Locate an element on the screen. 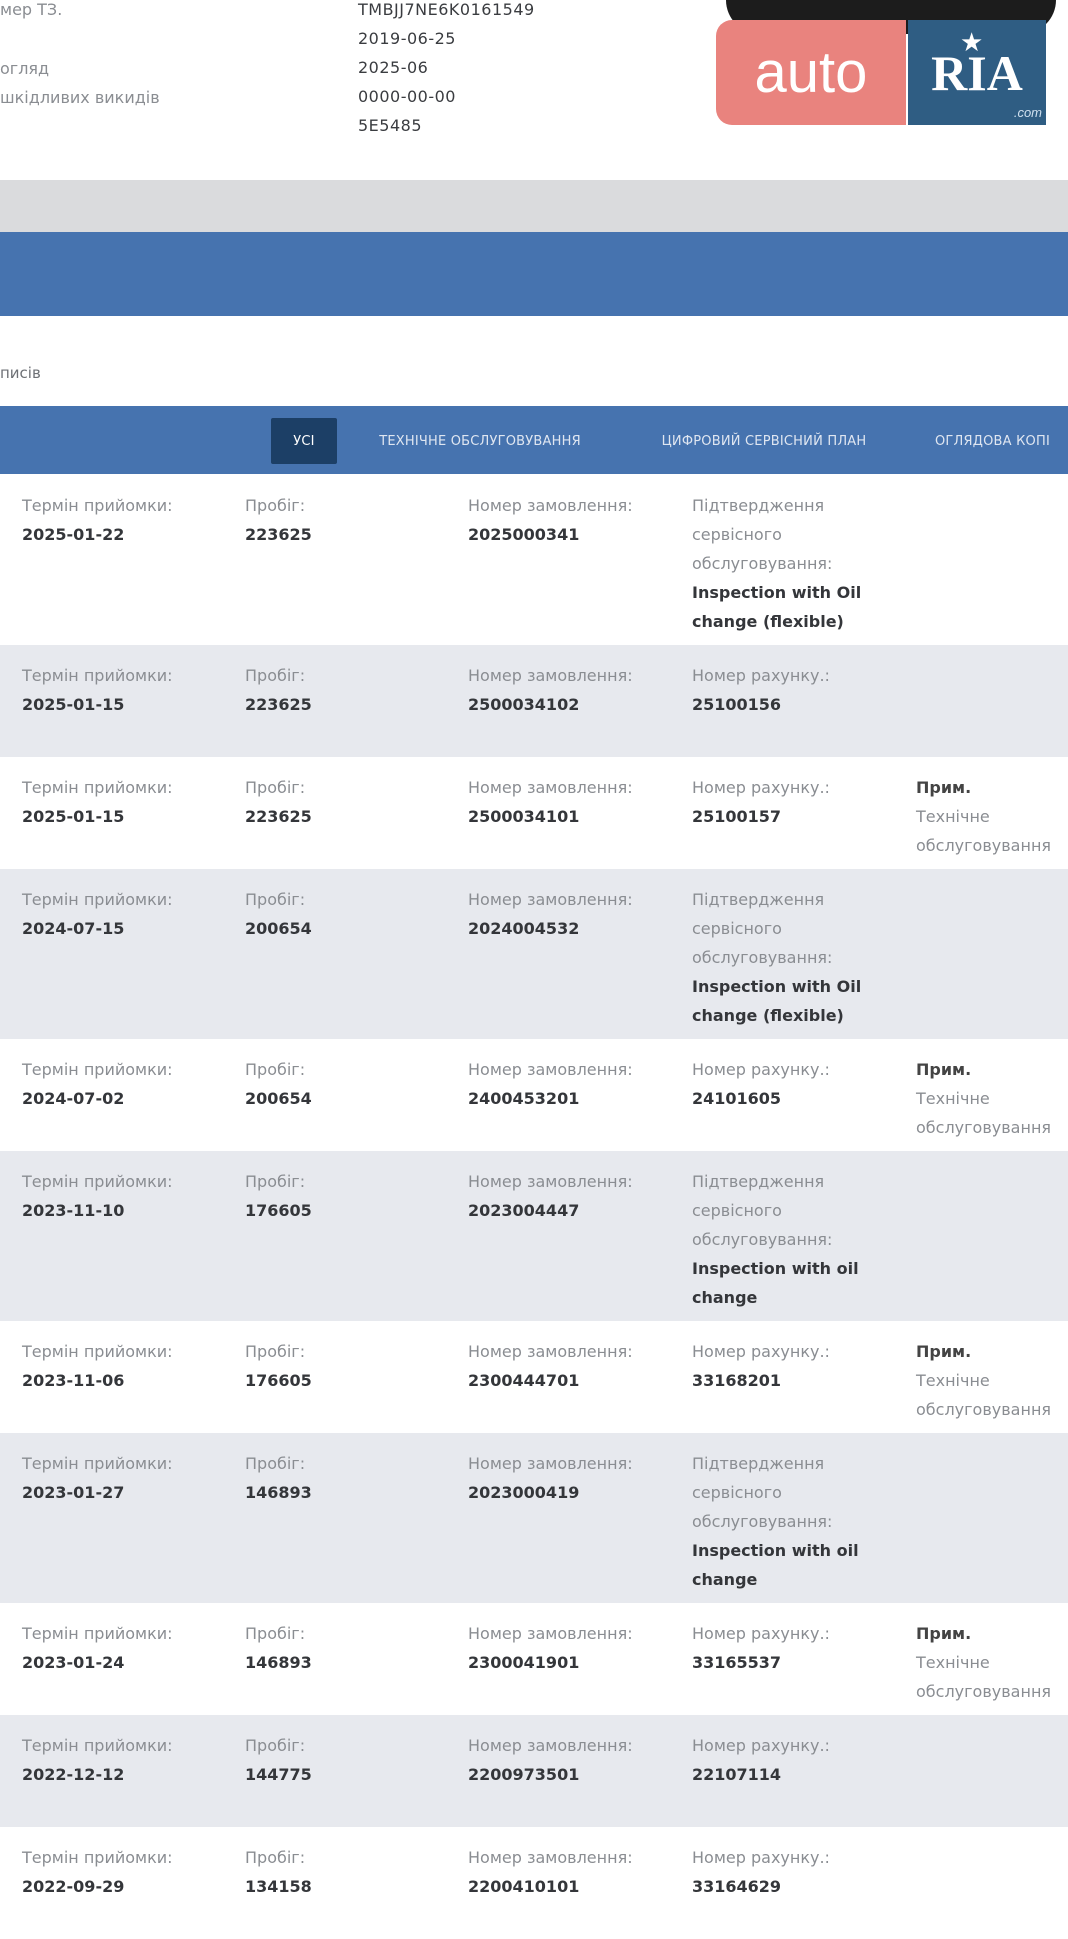 The image size is (1068, 1939). invoice-number-cell: Номер рахунку.: 33164629 is located at coordinates (797, 1872).